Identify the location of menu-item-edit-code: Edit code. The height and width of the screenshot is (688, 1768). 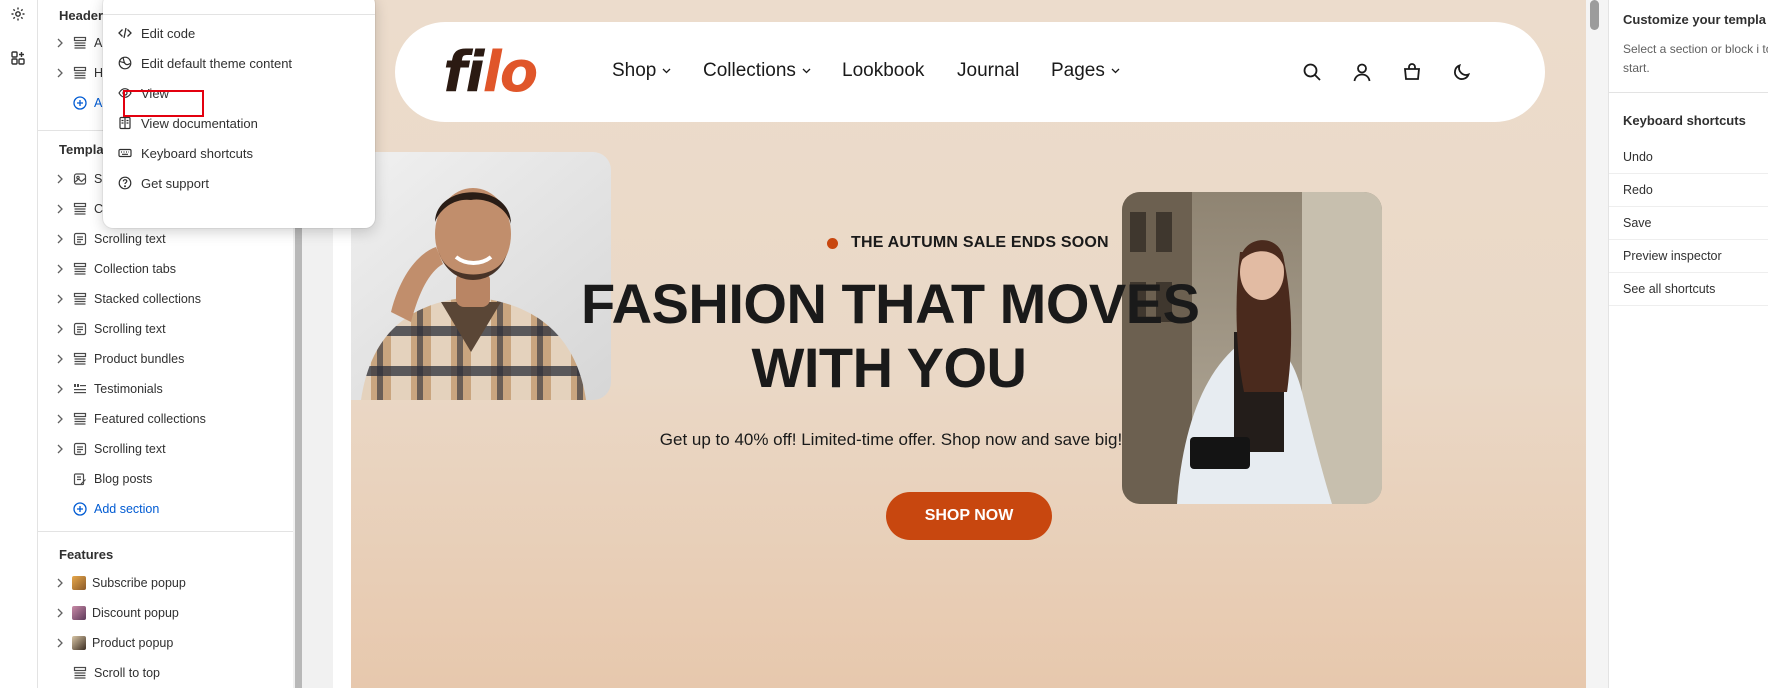
(238, 33).